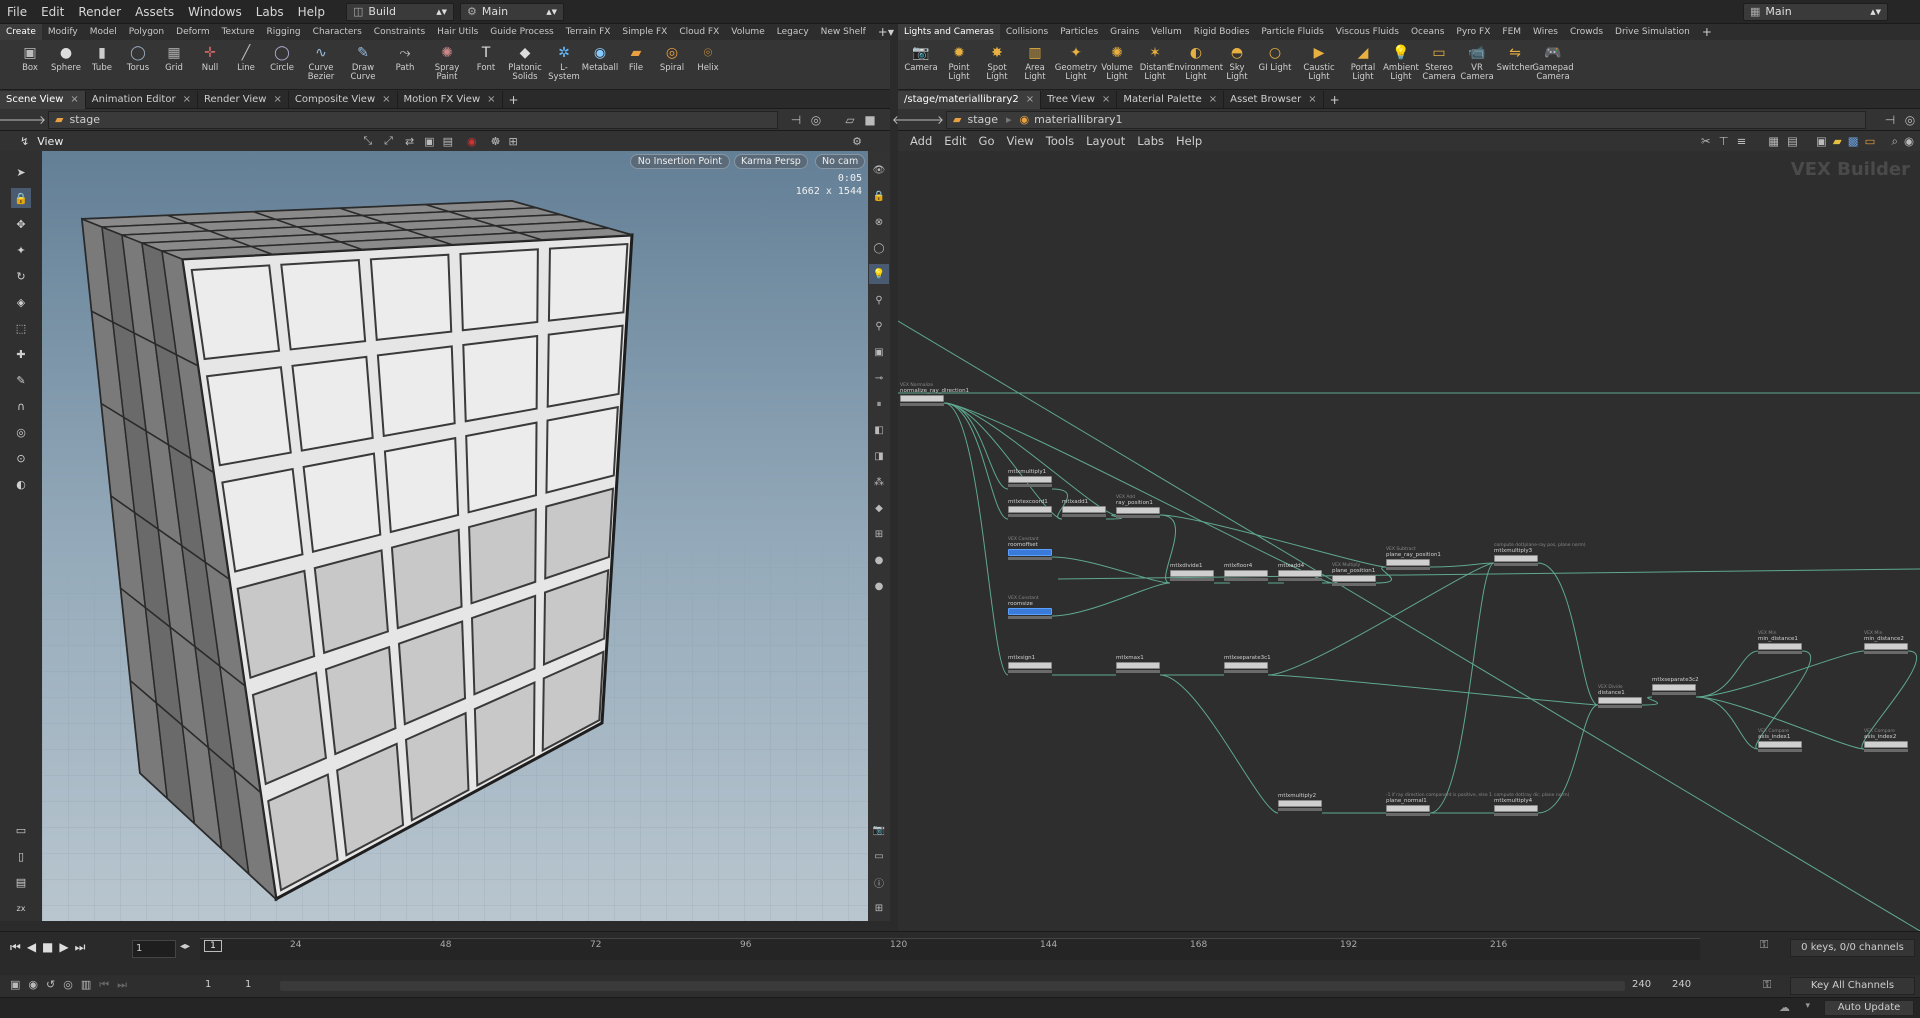 The image size is (1920, 1018). I want to click on add-tab-icon: +, so click(883, 32).